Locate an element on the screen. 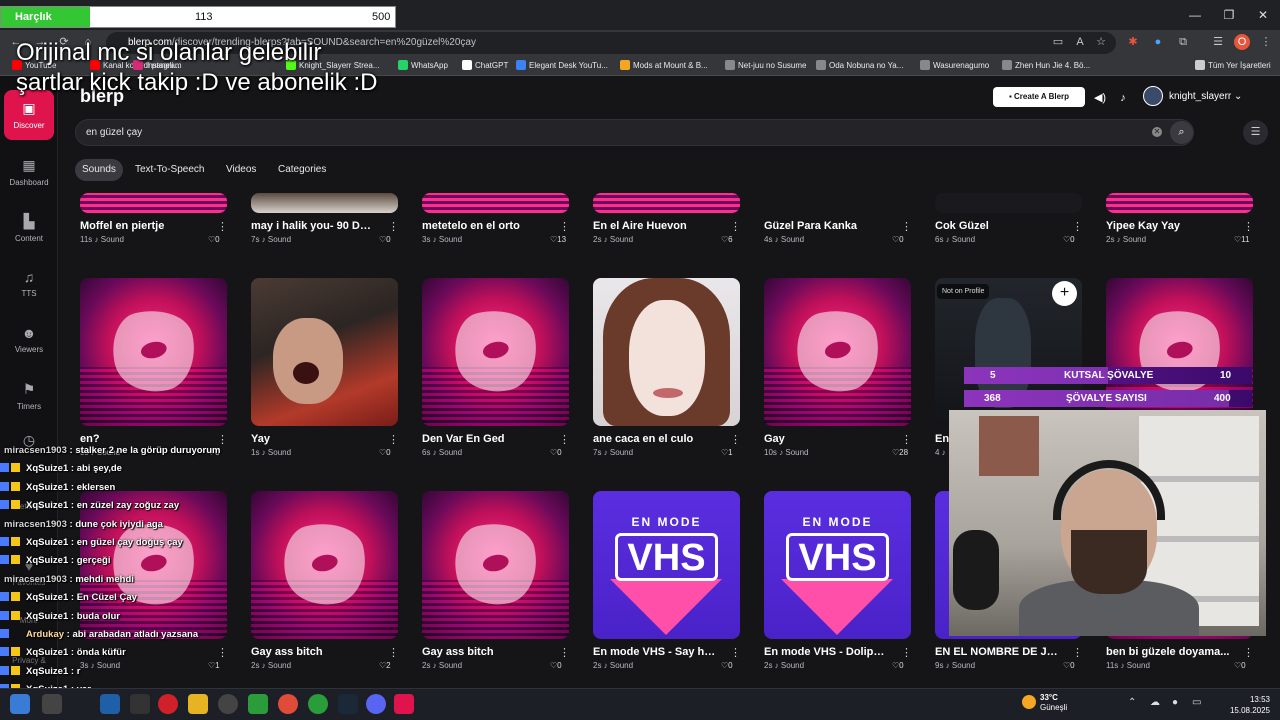 This screenshot has height=720, width=1280. weather-widget: 33°C Güneşli is located at coordinates (1044, 703).